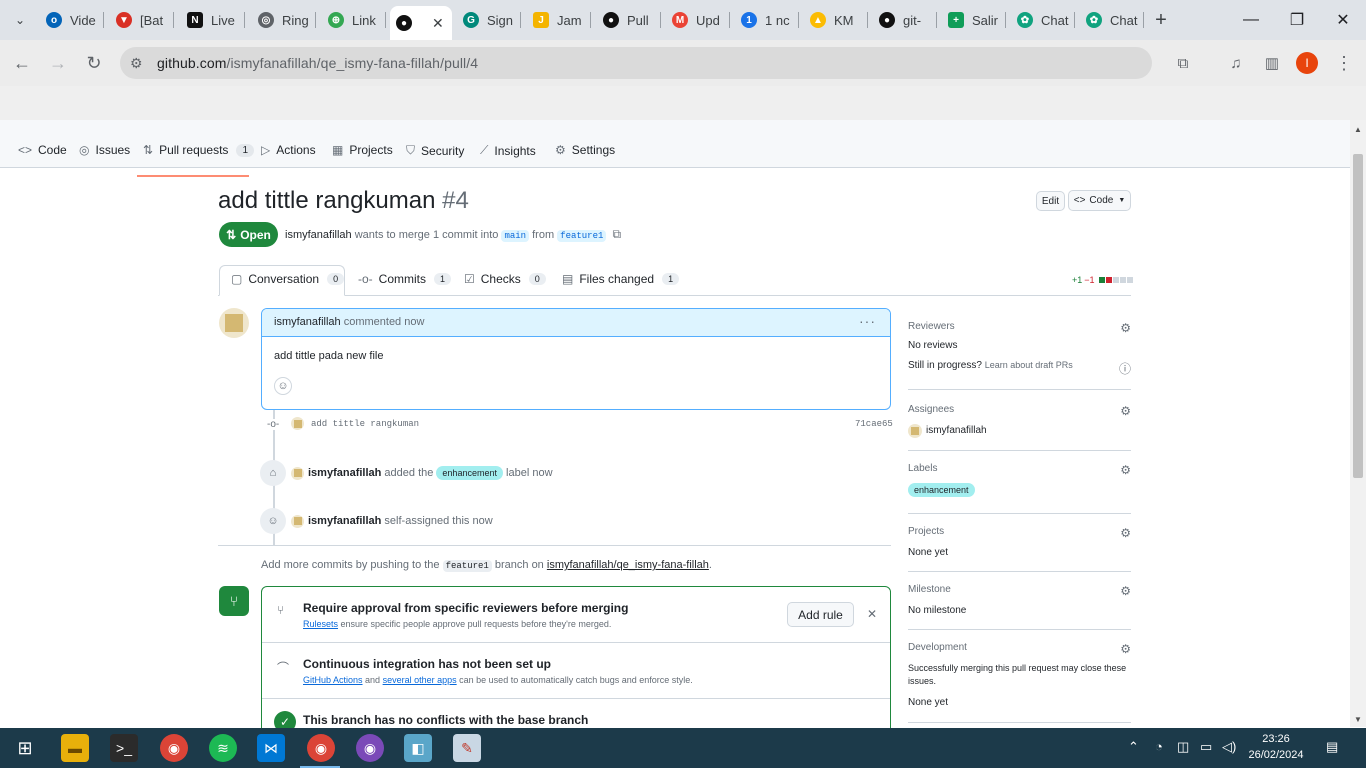  What do you see at coordinates (839, 20) in the screenshot?
I see `browser-tab: ▲ KM` at bounding box center [839, 20].